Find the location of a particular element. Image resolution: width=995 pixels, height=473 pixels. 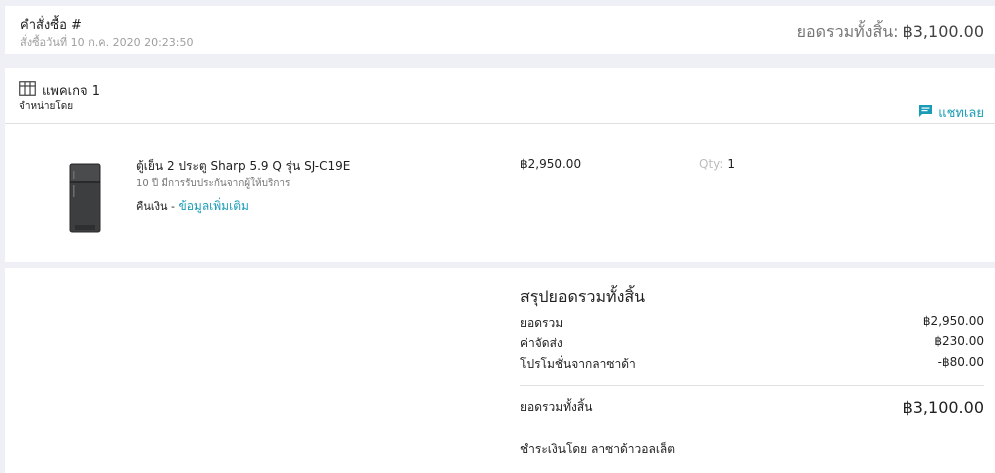

package-icon is located at coordinates (27, 90).